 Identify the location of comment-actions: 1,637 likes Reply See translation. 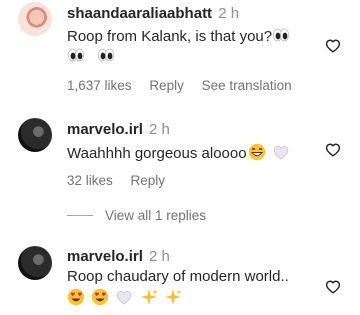
(186, 86).